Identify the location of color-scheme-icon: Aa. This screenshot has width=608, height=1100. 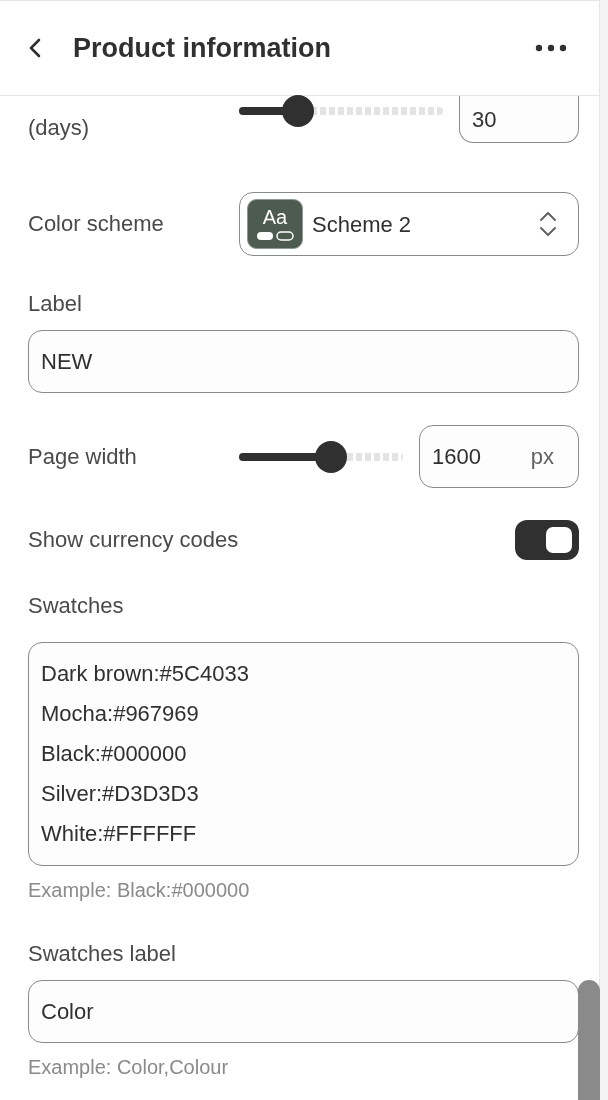
(275, 224).